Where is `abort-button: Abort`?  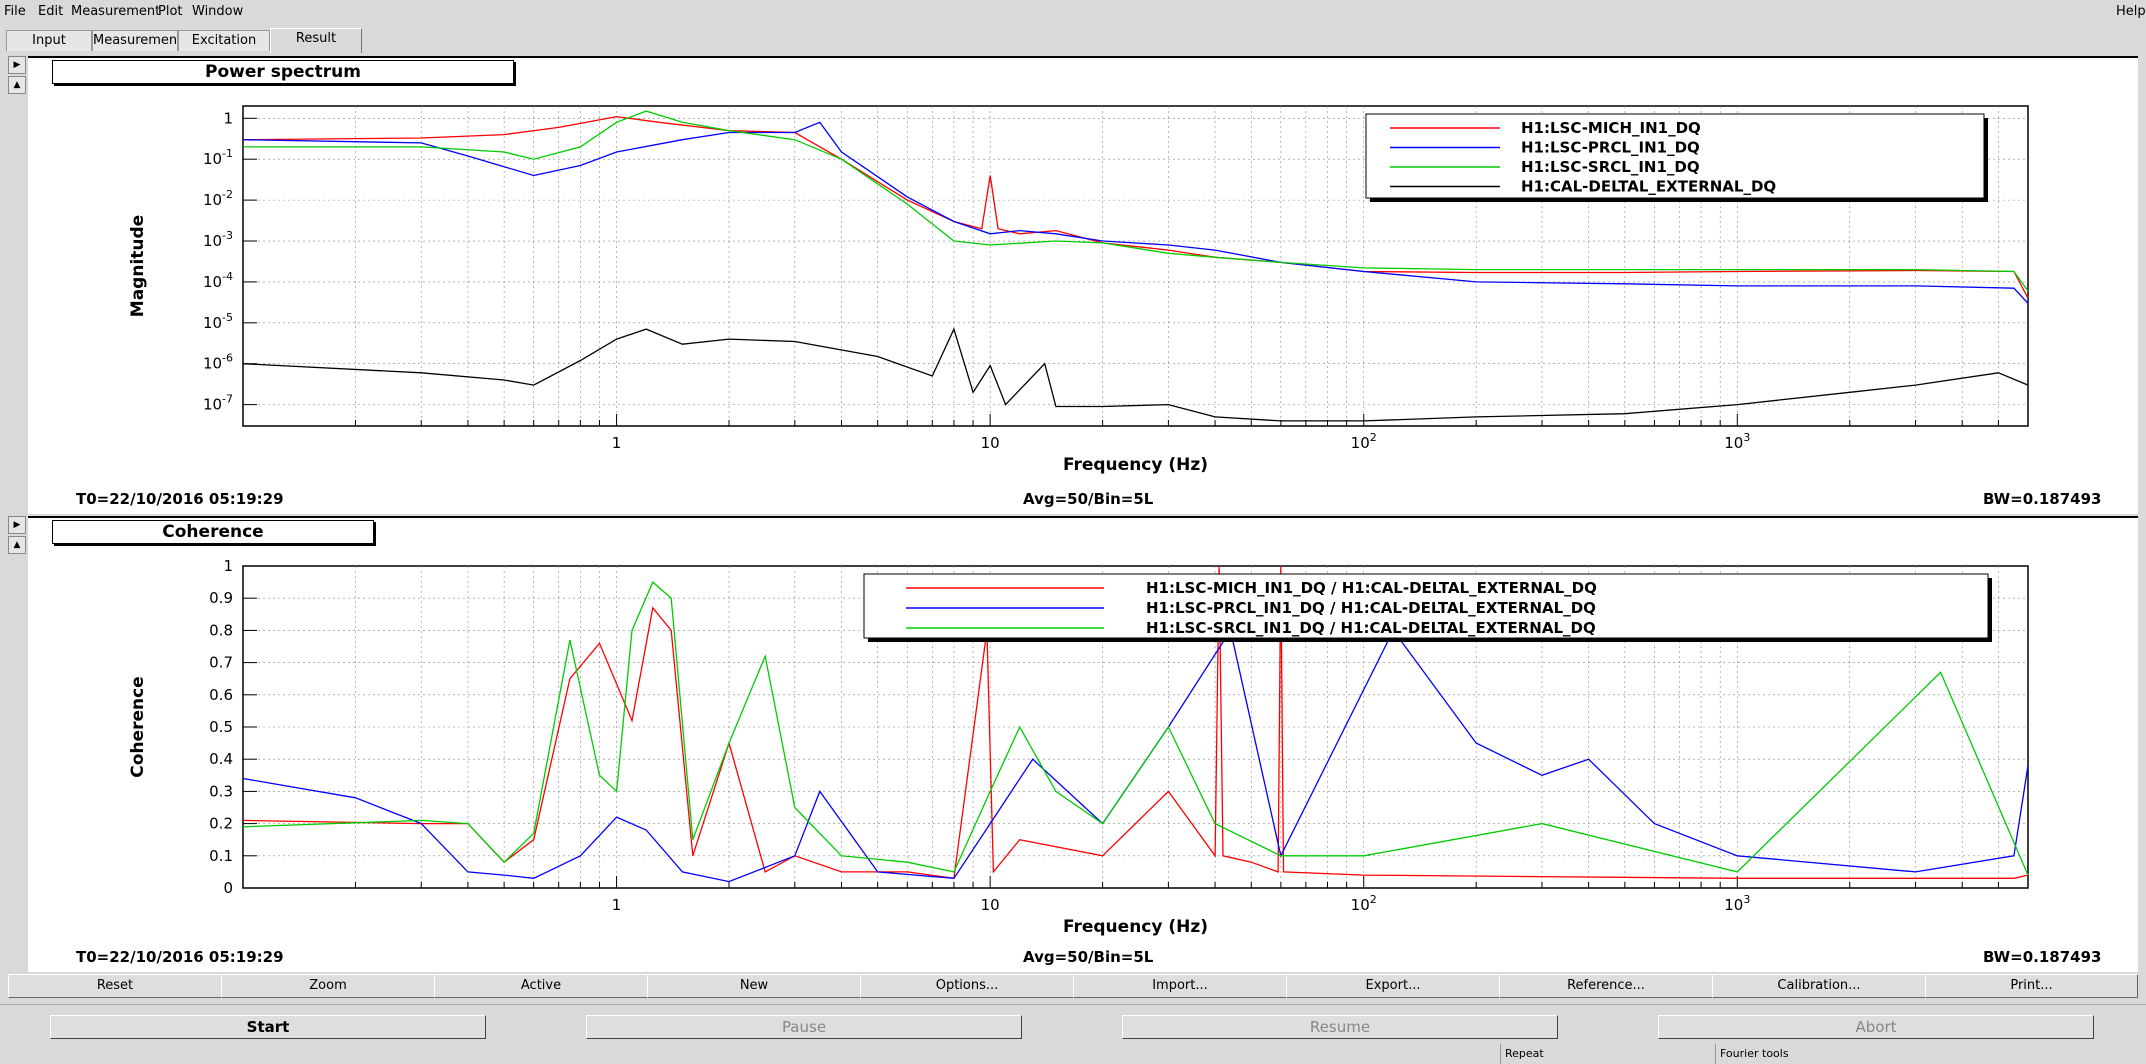 abort-button: Abort is located at coordinates (1876, 1027).